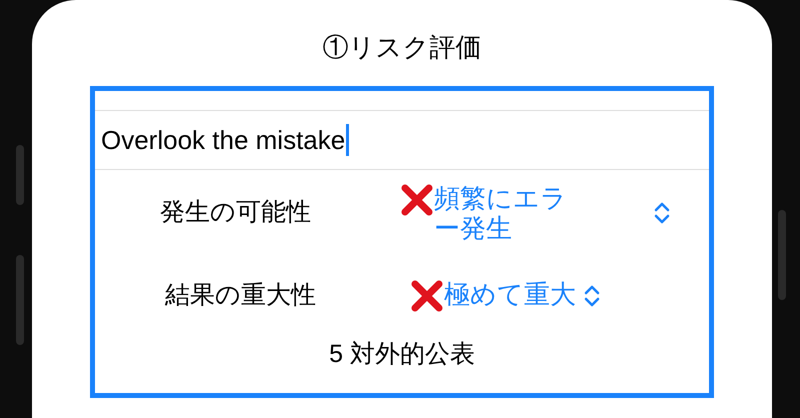  What do you see at coordinates (402, 354) in the screenshot?
I see `result-text: 5 対外的公表` at bounding box center [402, 354].